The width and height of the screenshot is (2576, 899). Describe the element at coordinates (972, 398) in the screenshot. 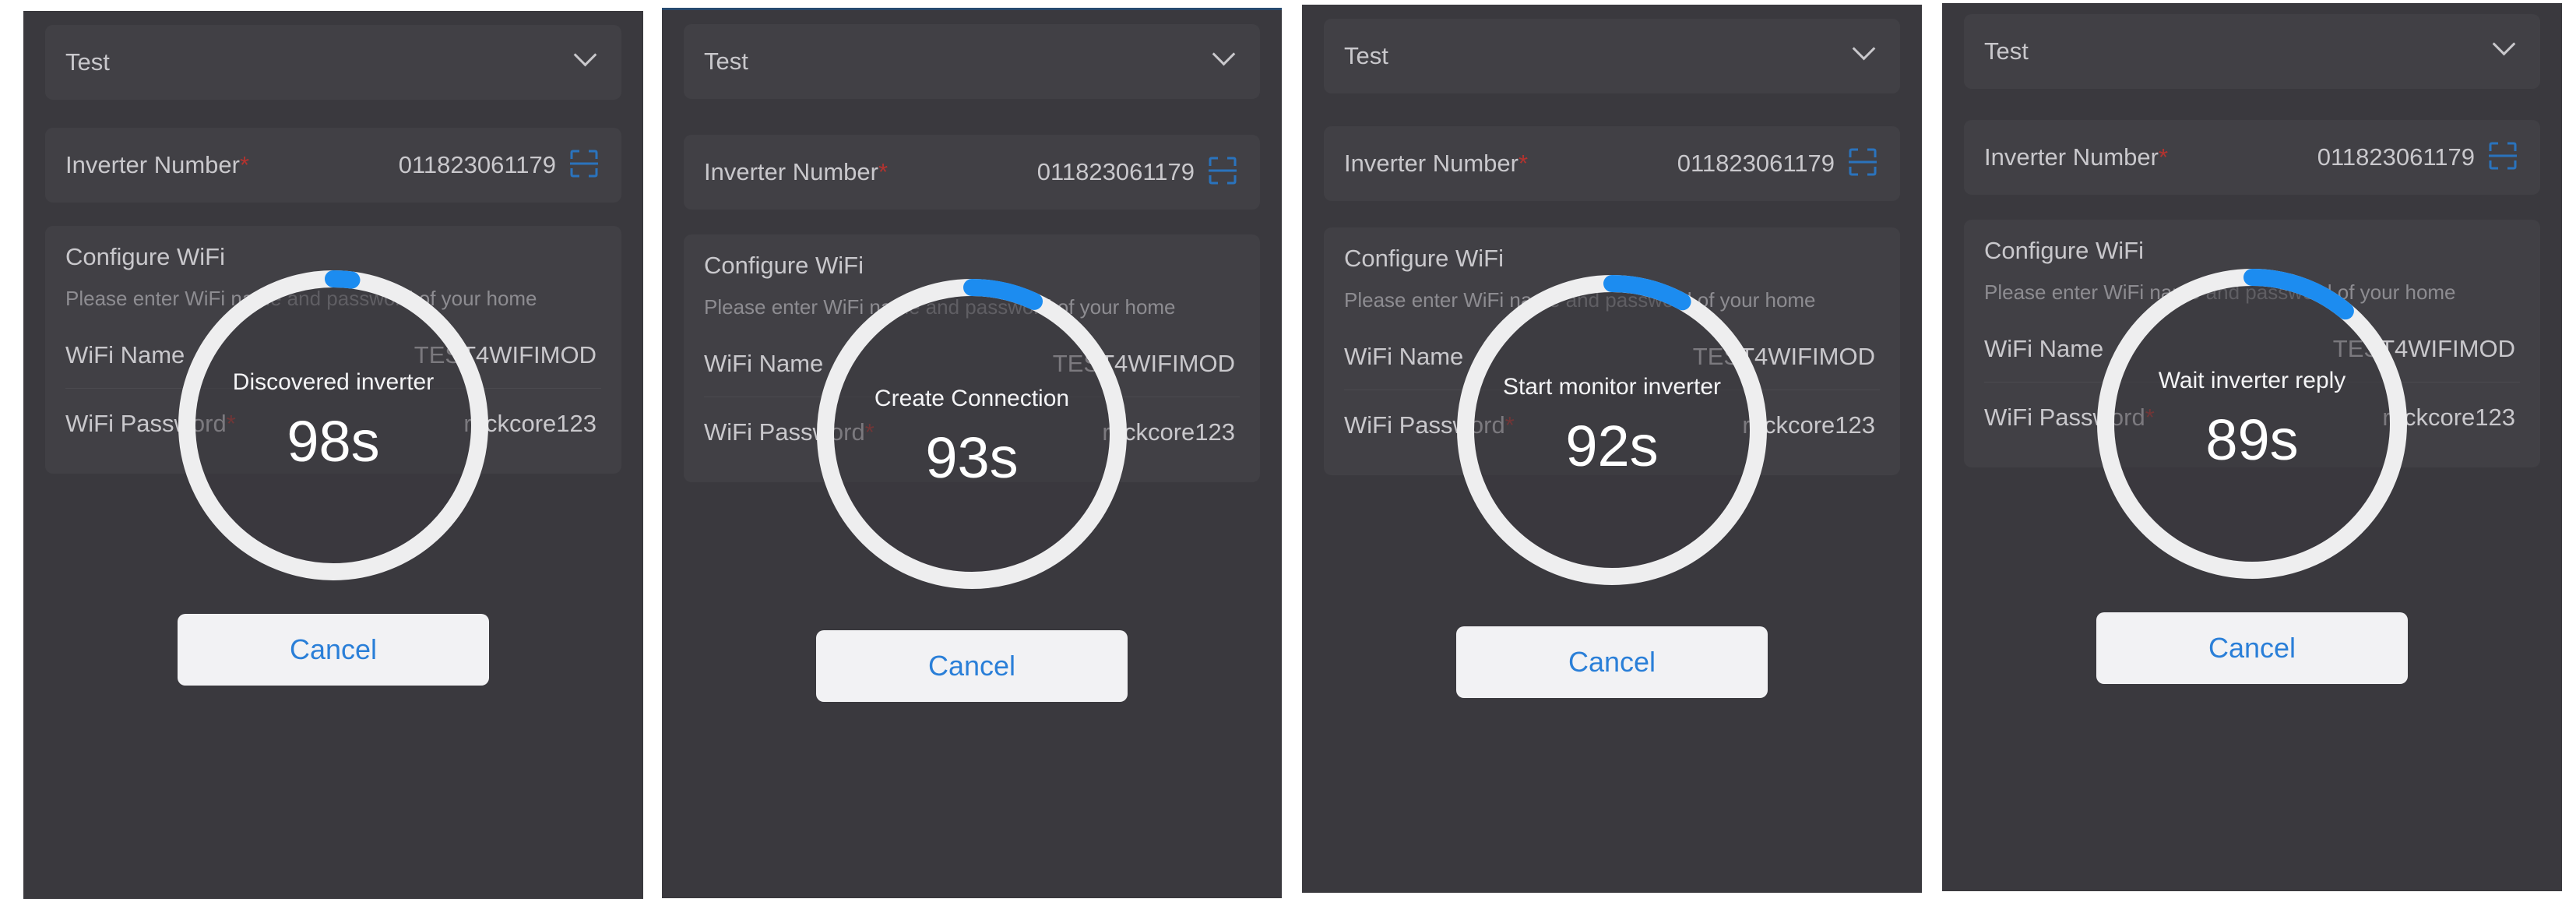

I see `status-text: Create Connection` at that location.